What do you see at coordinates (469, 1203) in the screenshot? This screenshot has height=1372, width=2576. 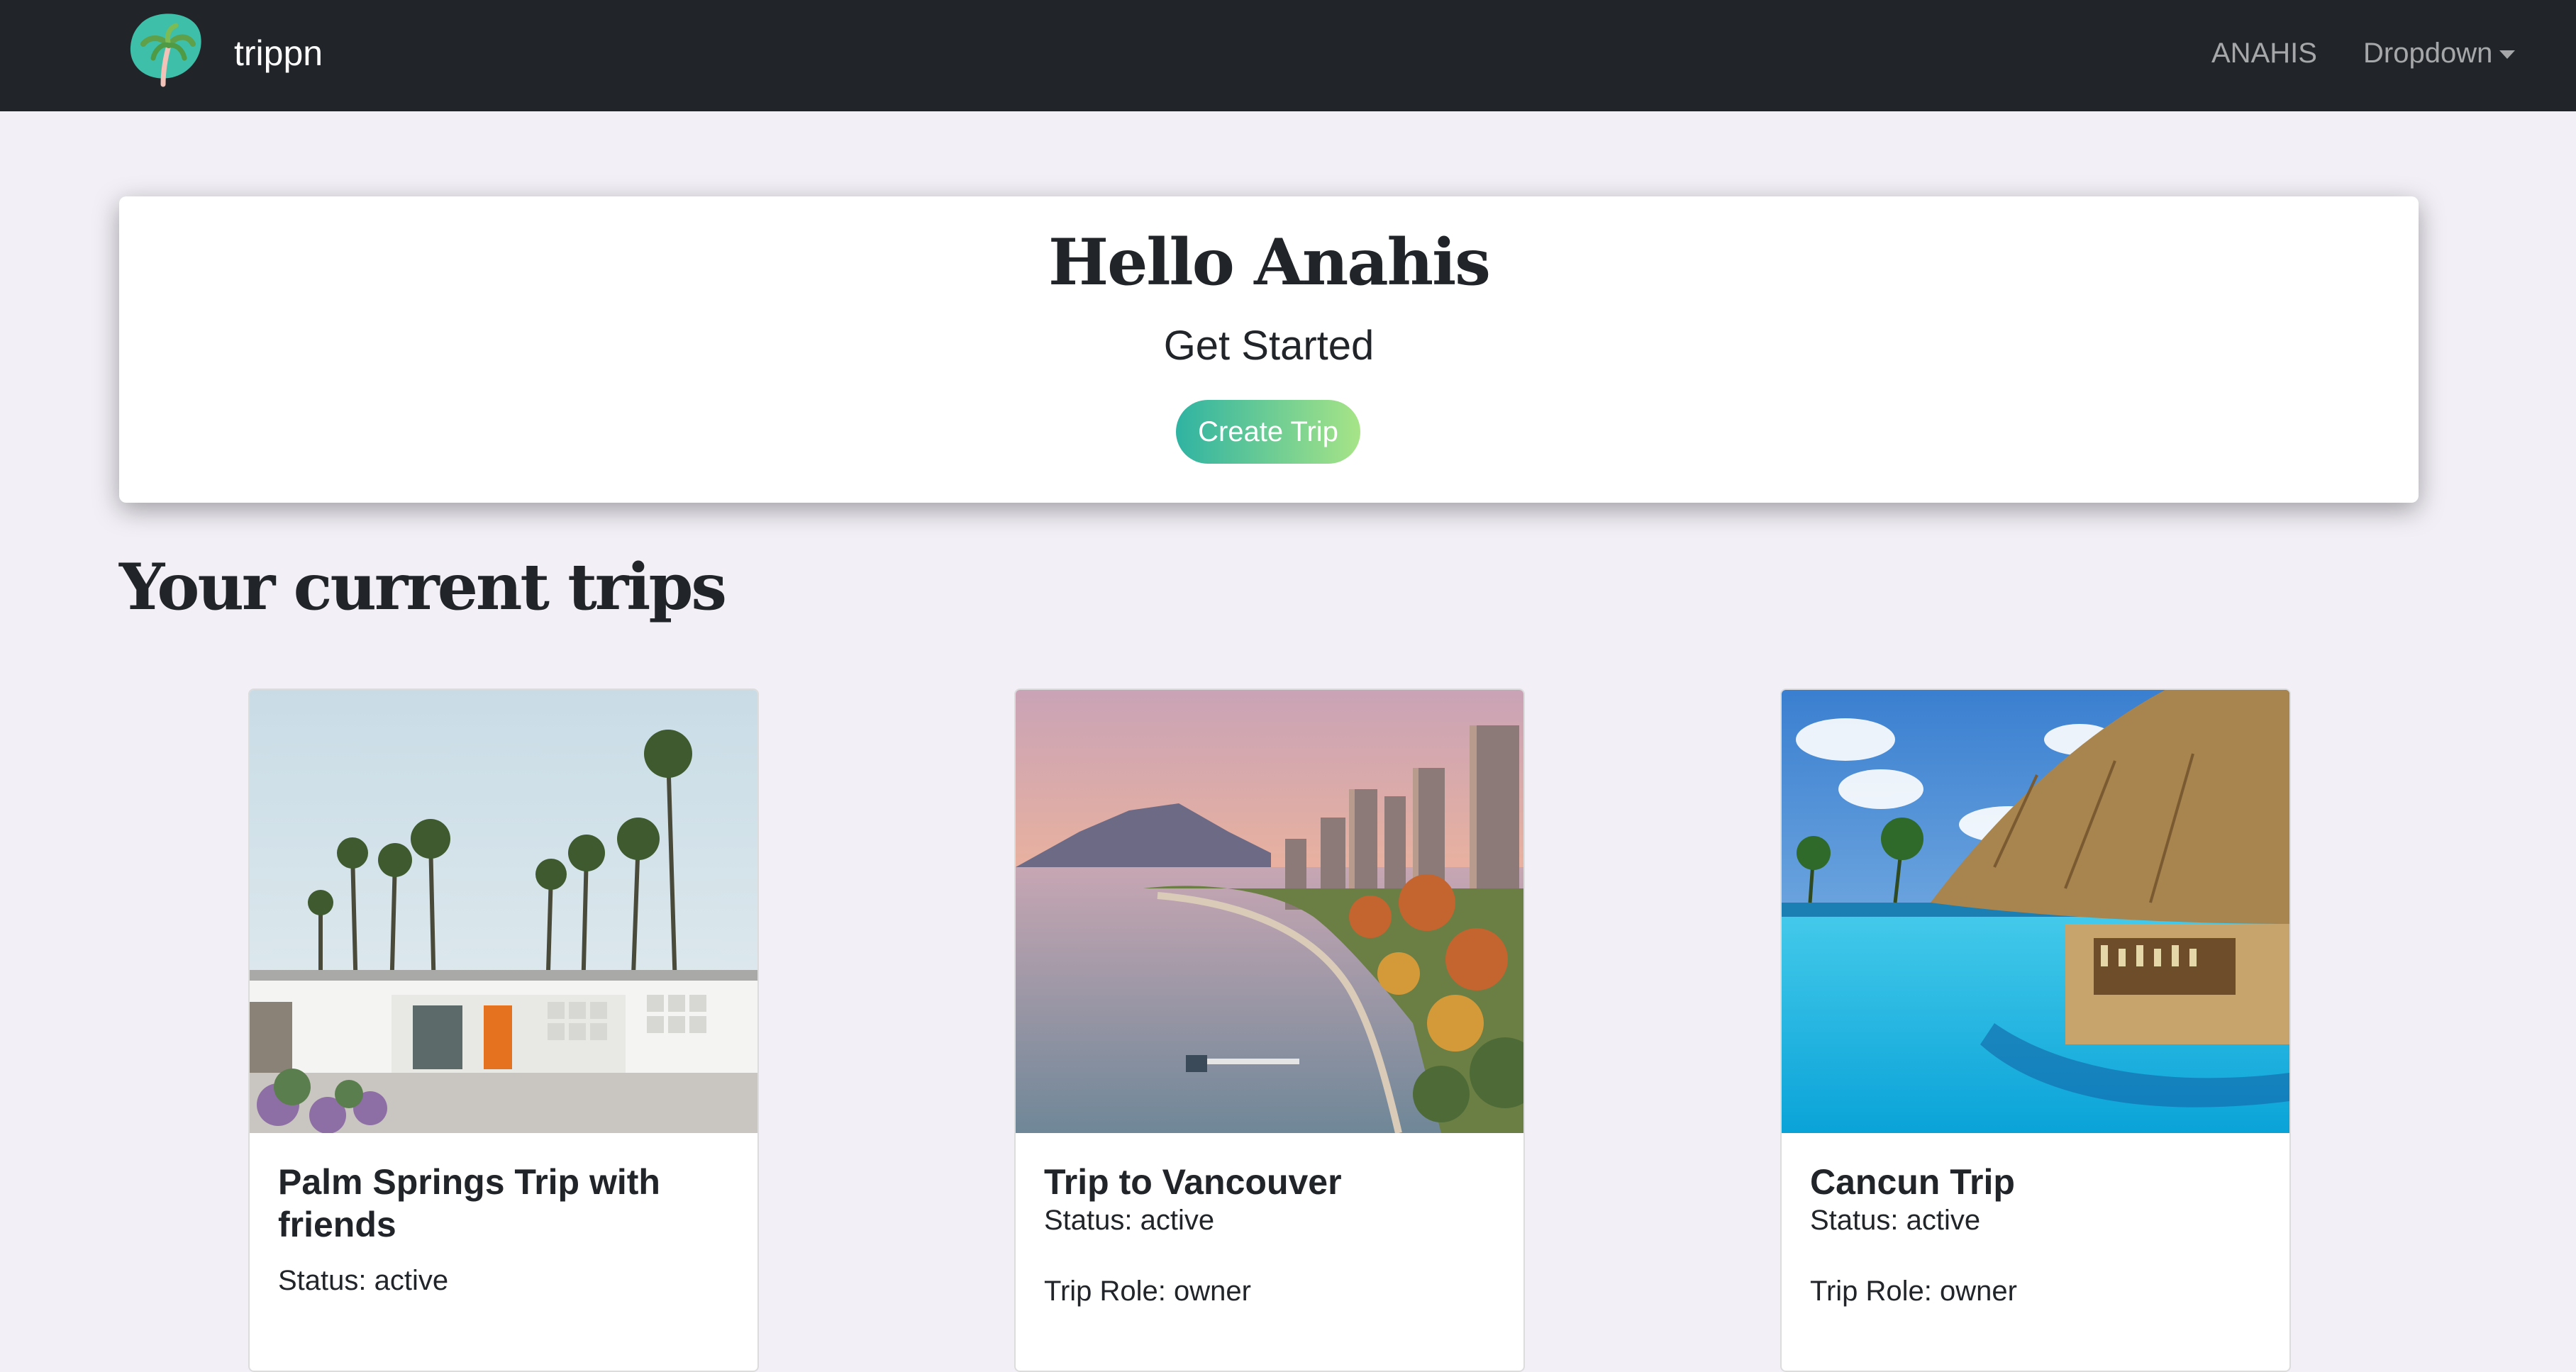 I see `trip-title: Palm Springs Trip with friends` at bounding box center [469, 1203].